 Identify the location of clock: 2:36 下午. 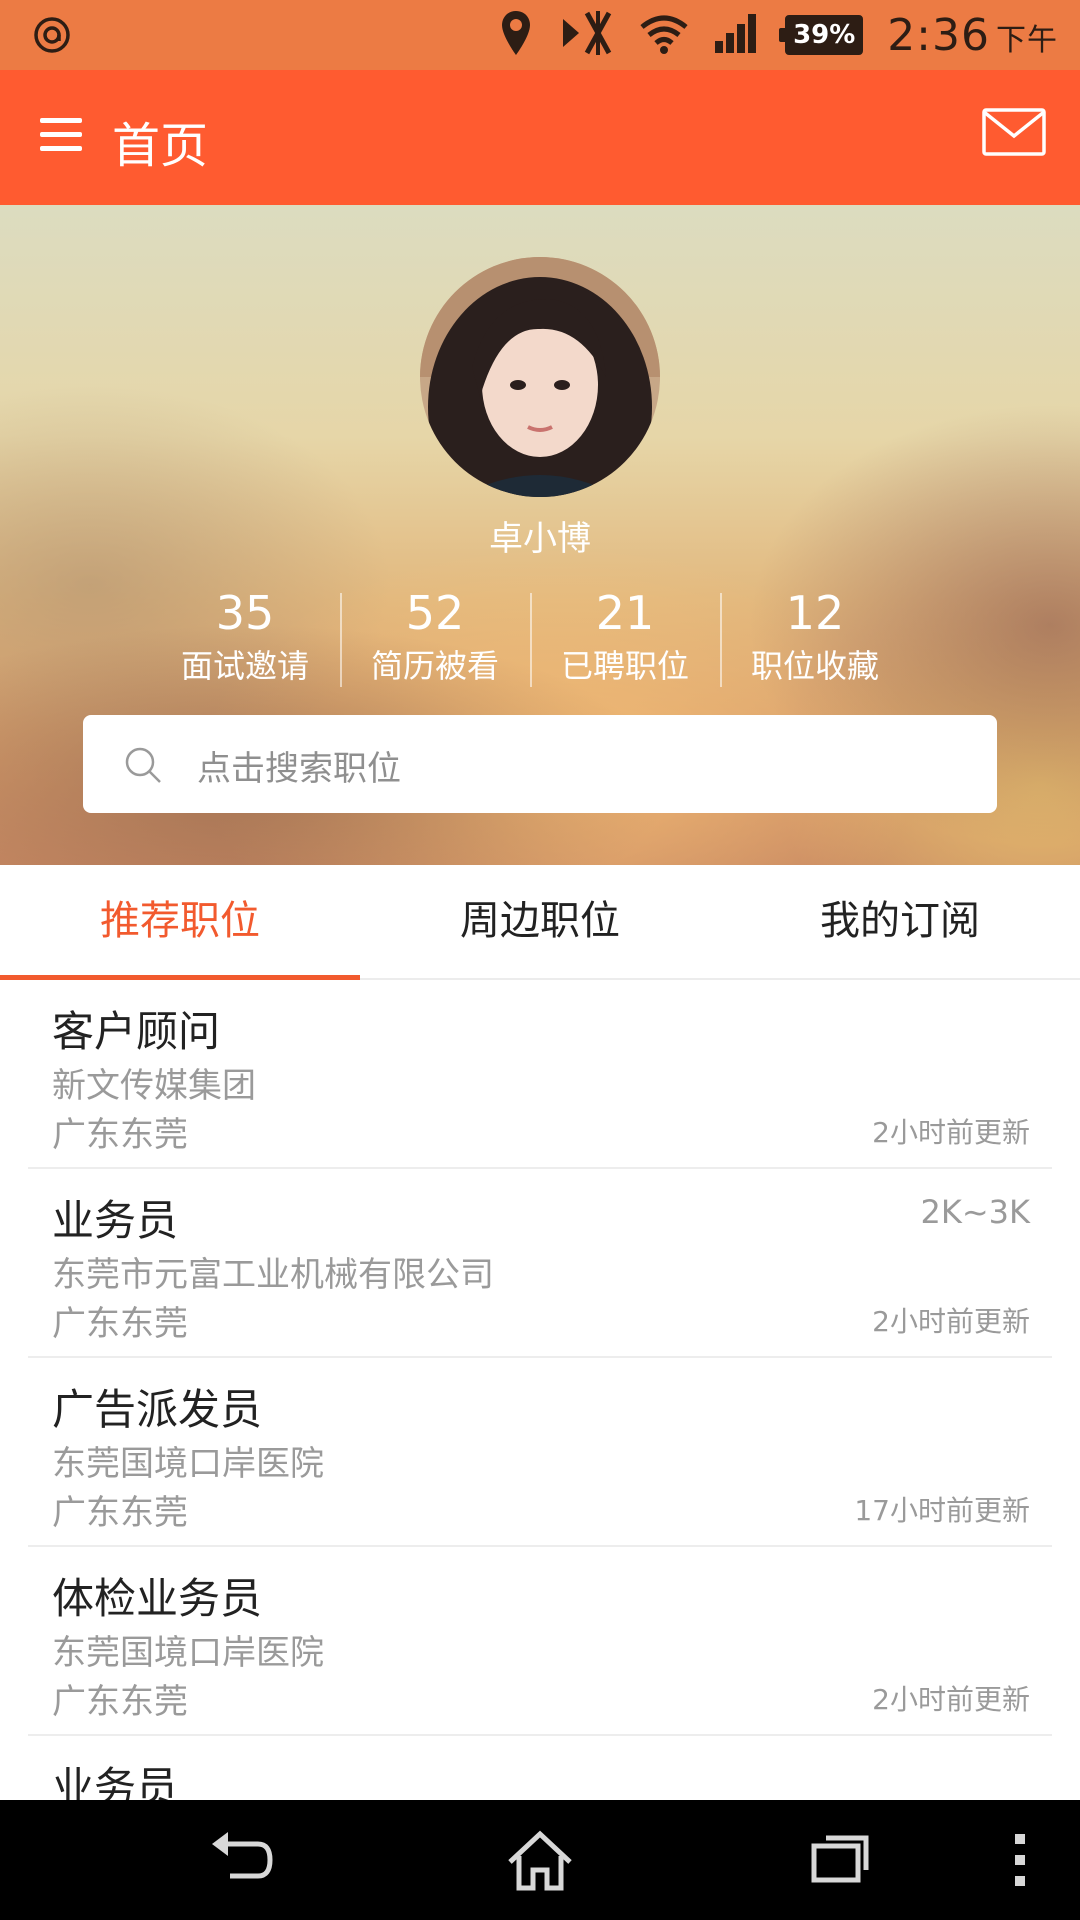
(972, 35).